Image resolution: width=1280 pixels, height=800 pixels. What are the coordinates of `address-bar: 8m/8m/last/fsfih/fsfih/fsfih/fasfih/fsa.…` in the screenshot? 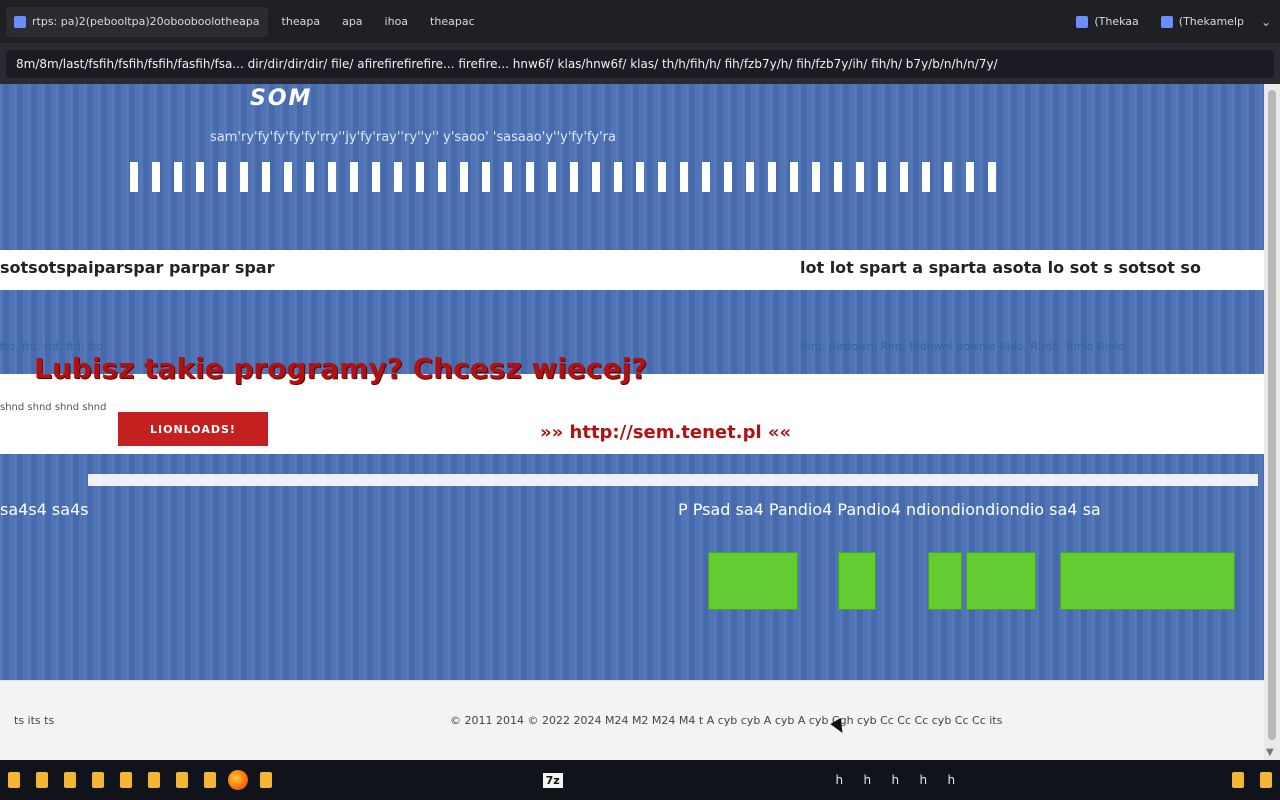 It's located at (640, 64).